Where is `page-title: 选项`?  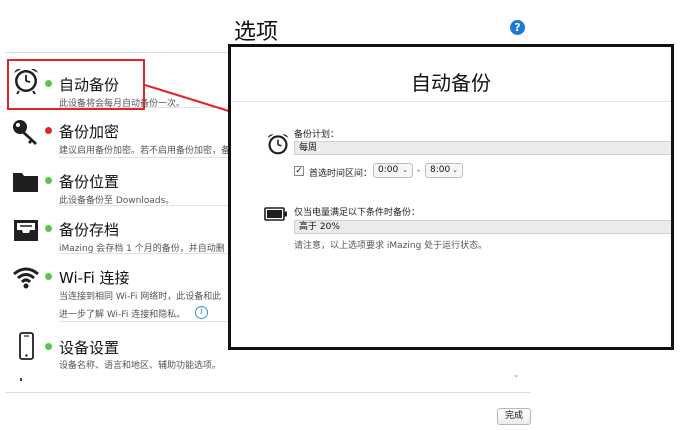 page-title: 选项 is located at coordinates (256, 32).